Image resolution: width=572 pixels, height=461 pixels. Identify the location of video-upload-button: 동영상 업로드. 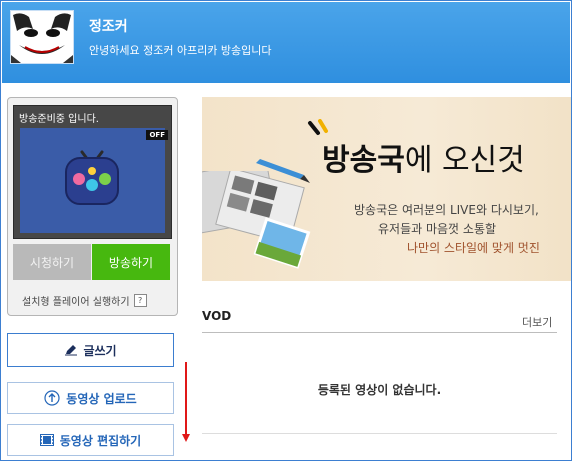
(90, 398).